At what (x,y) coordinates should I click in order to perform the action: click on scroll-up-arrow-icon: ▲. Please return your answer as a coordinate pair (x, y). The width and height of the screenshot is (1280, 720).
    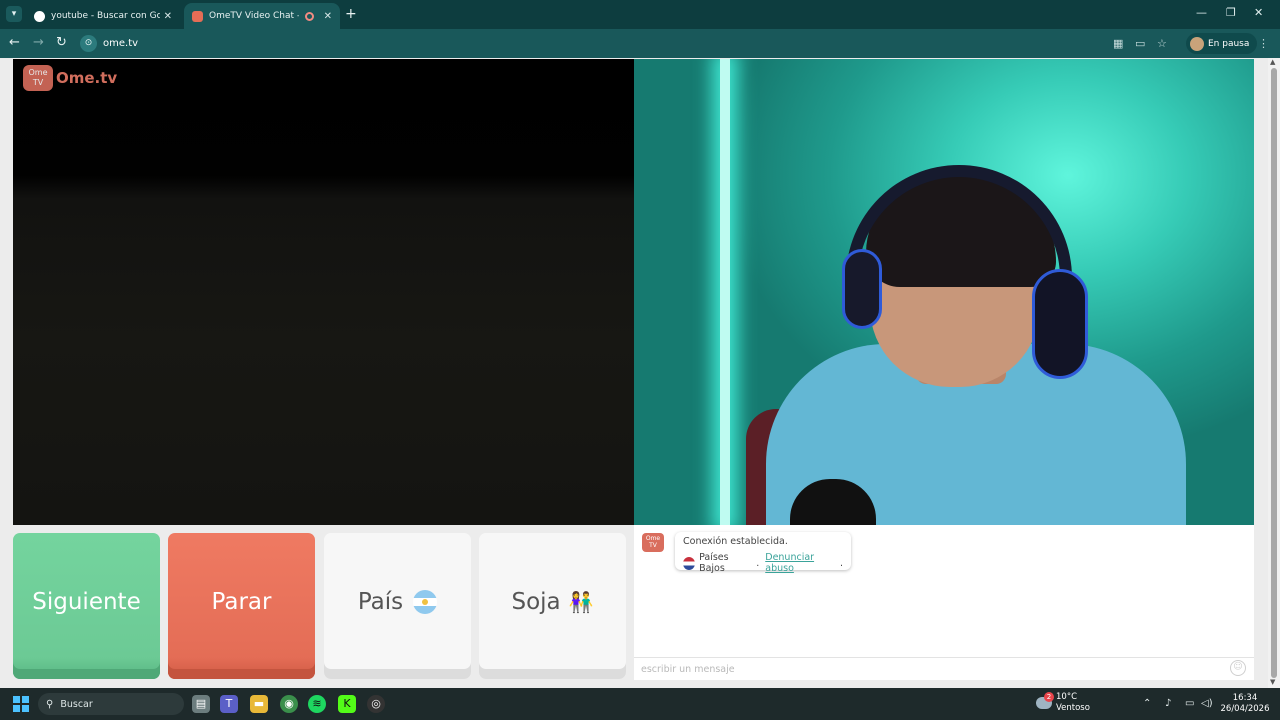
    Looking at the image, I should click on (1272, 62).